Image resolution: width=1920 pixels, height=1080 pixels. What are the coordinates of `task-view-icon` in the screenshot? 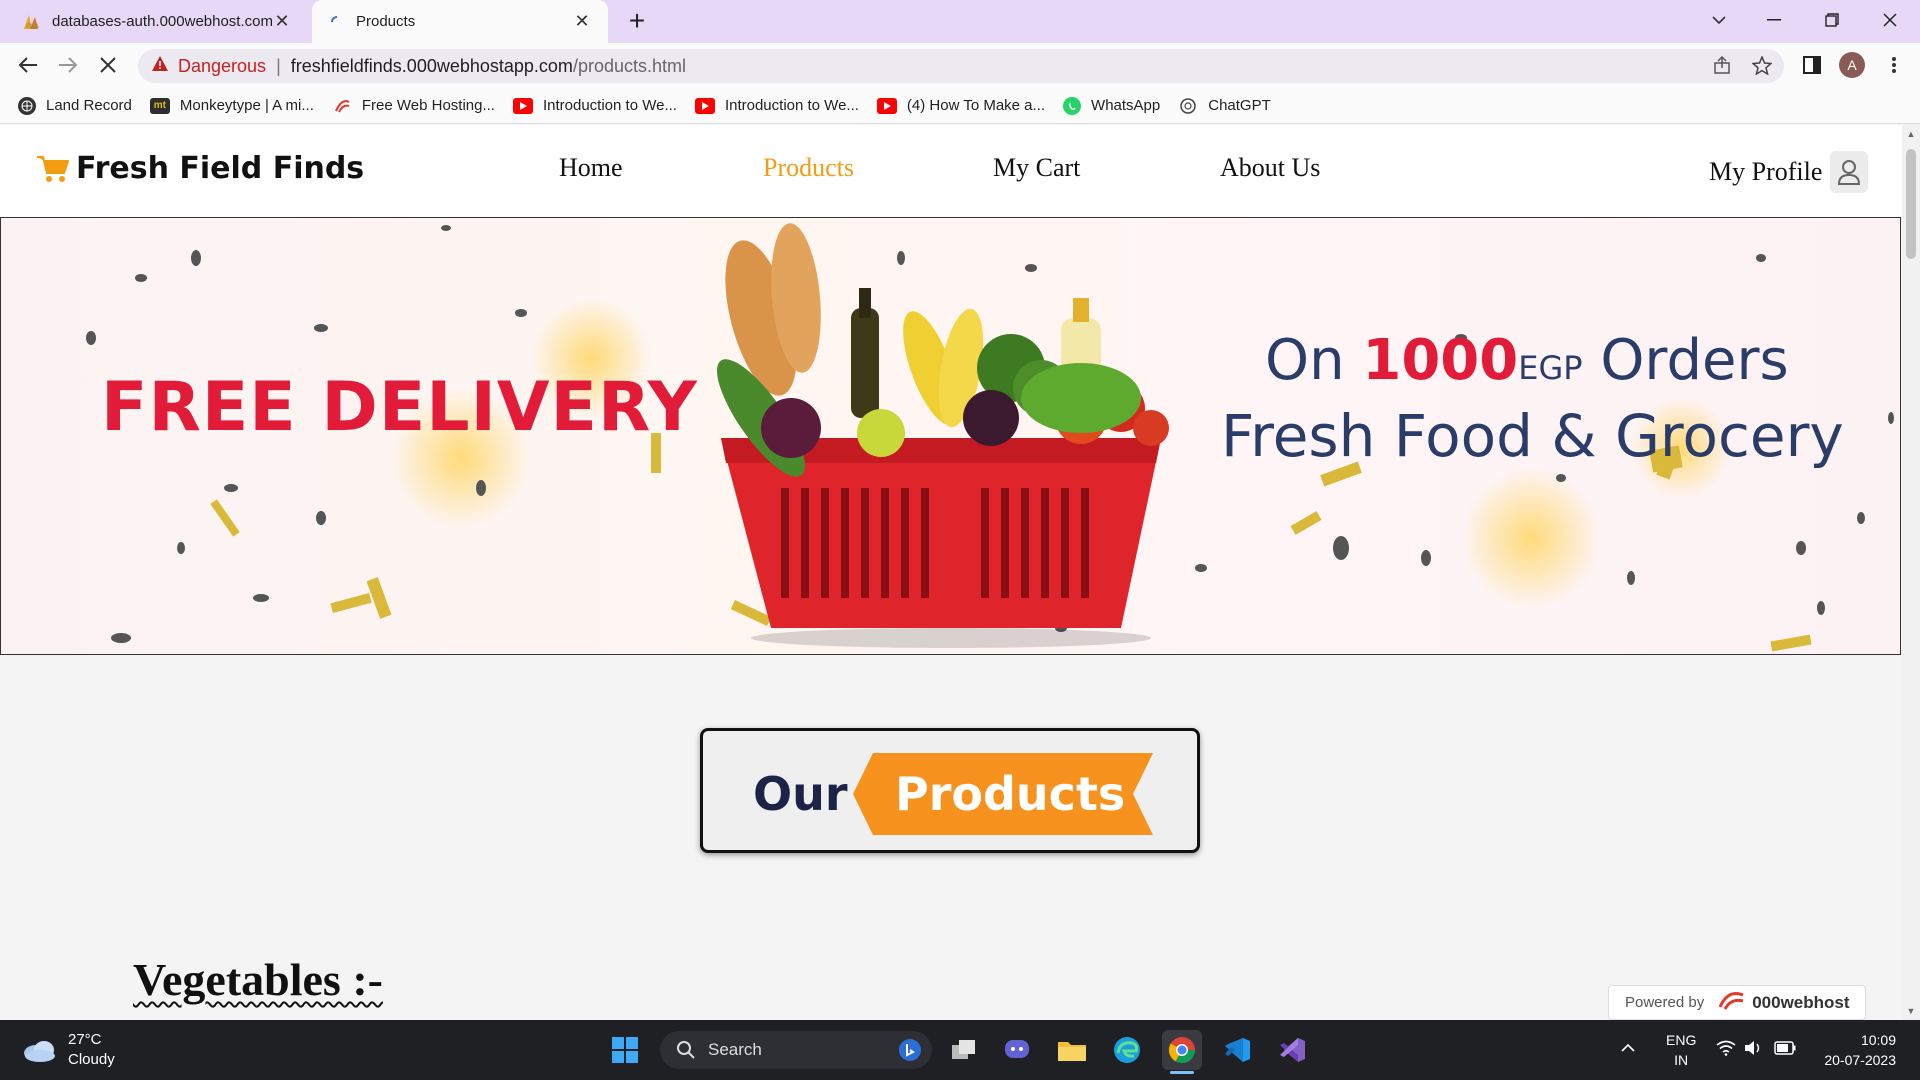 It's located at (964, 1050).